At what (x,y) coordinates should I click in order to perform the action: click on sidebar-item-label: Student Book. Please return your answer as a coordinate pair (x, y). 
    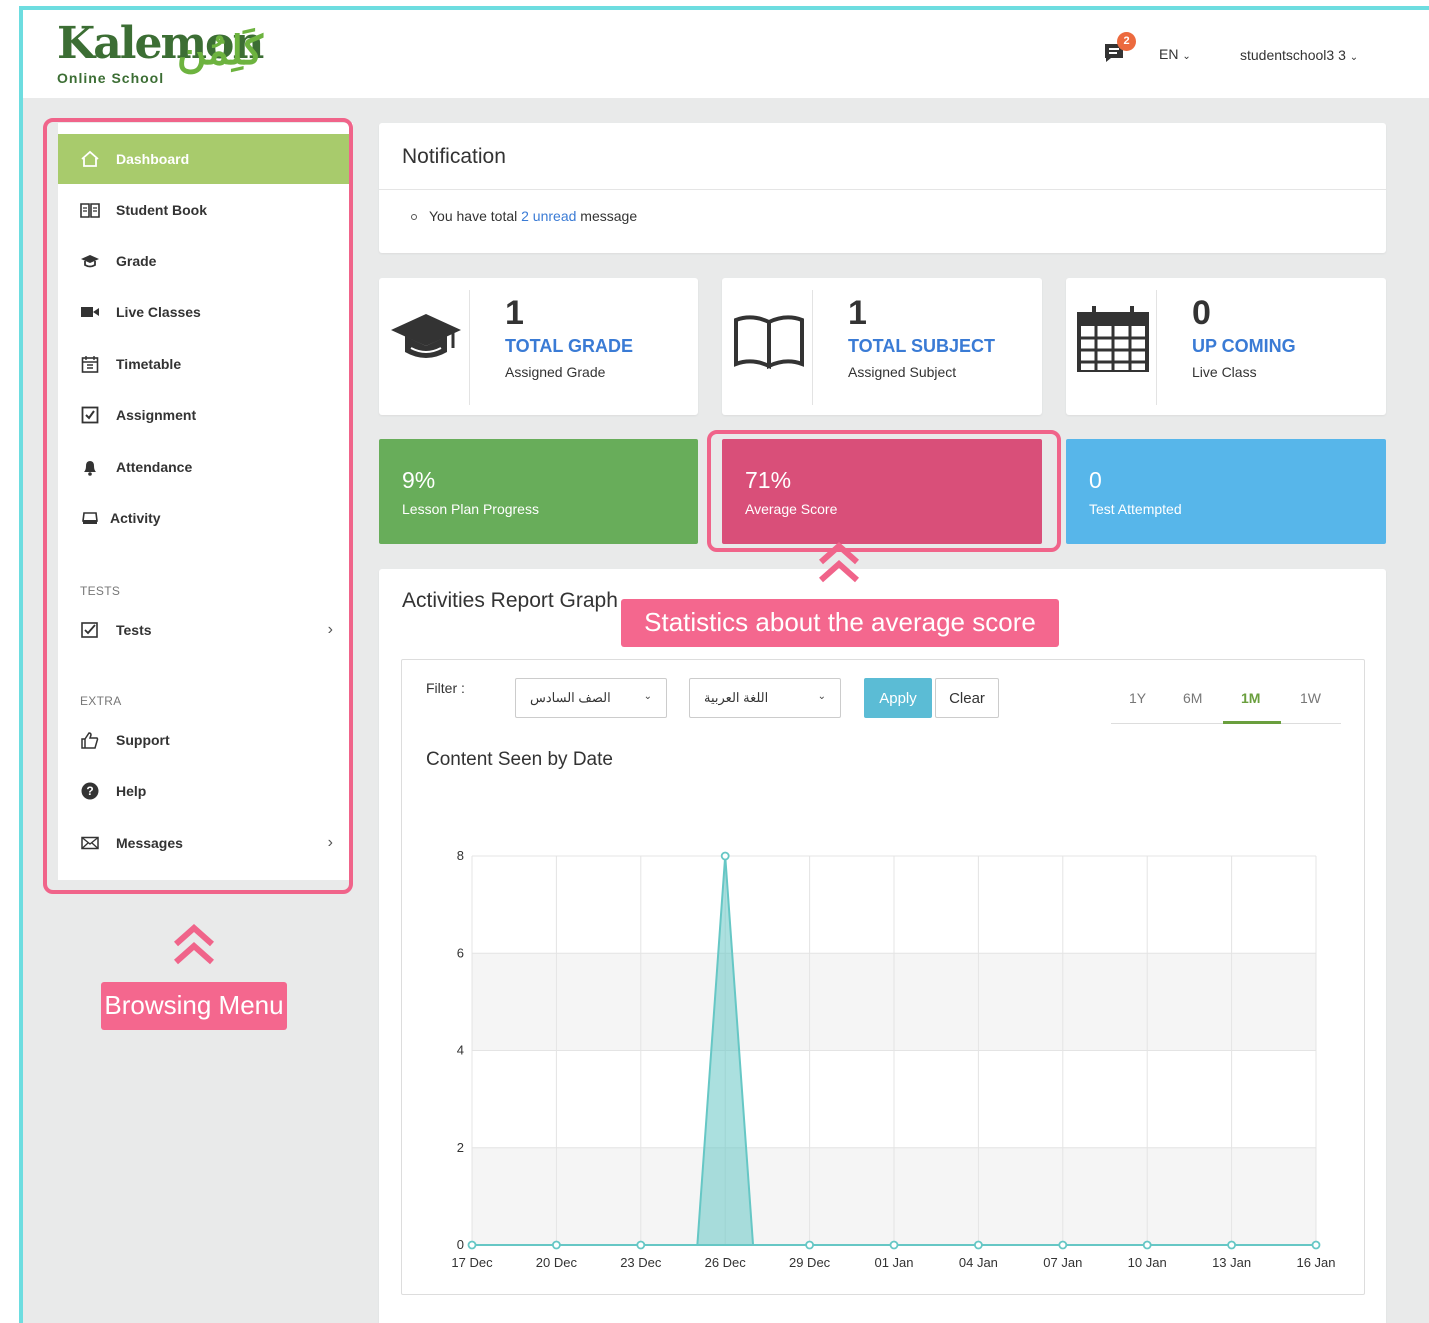
    Looking at the image, I should click on (161, 210).